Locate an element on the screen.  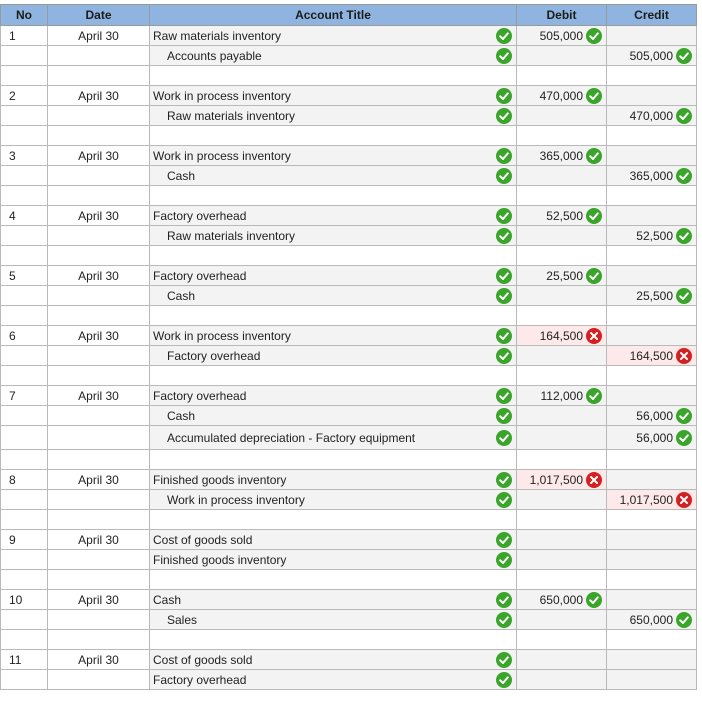
debit-amount-field: 52,500 is located at coordinates (561, 215).